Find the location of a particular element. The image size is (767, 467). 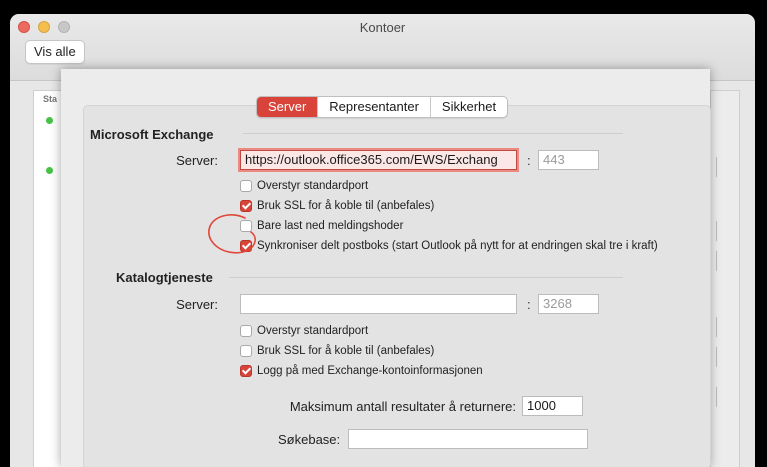

sync-shared-mailbox-checkbox is located at coordinates (246, 246).